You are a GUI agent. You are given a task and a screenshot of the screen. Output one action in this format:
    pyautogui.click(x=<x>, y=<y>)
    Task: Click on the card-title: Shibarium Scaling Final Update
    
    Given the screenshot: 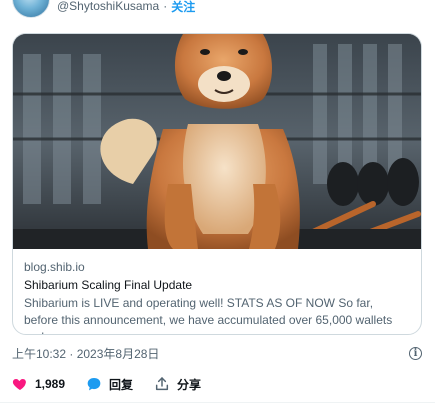 What is the action you would take?
    pyautogui.click(x=108, y=285)
    